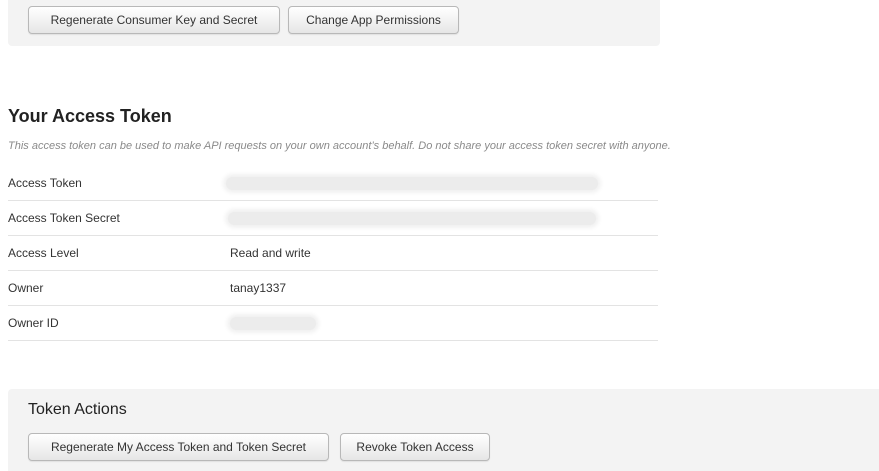 The width and height of the screenshot is (879, 471). I want to click on change-app-permissions-button: Change App Permissions, so click(373, 20).